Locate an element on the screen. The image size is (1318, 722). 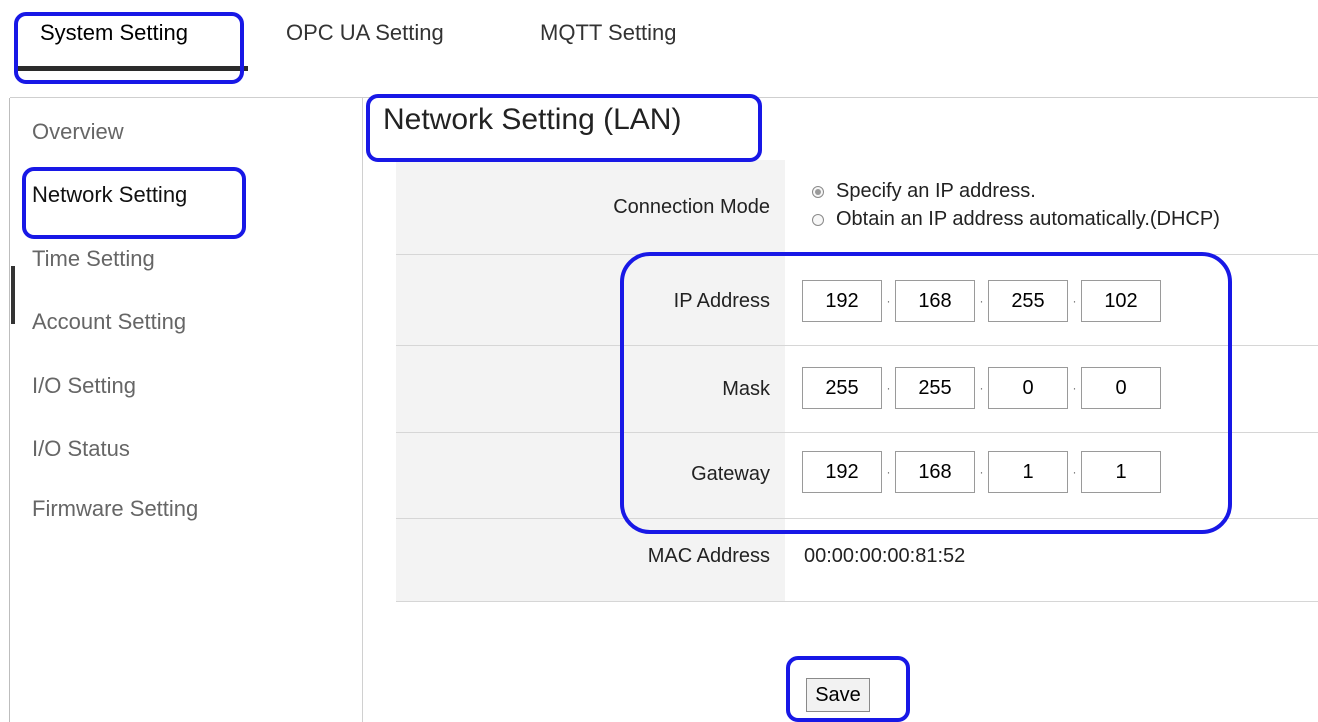
connection-mode-label: Connection Mode is located at coordinates (691, 207).